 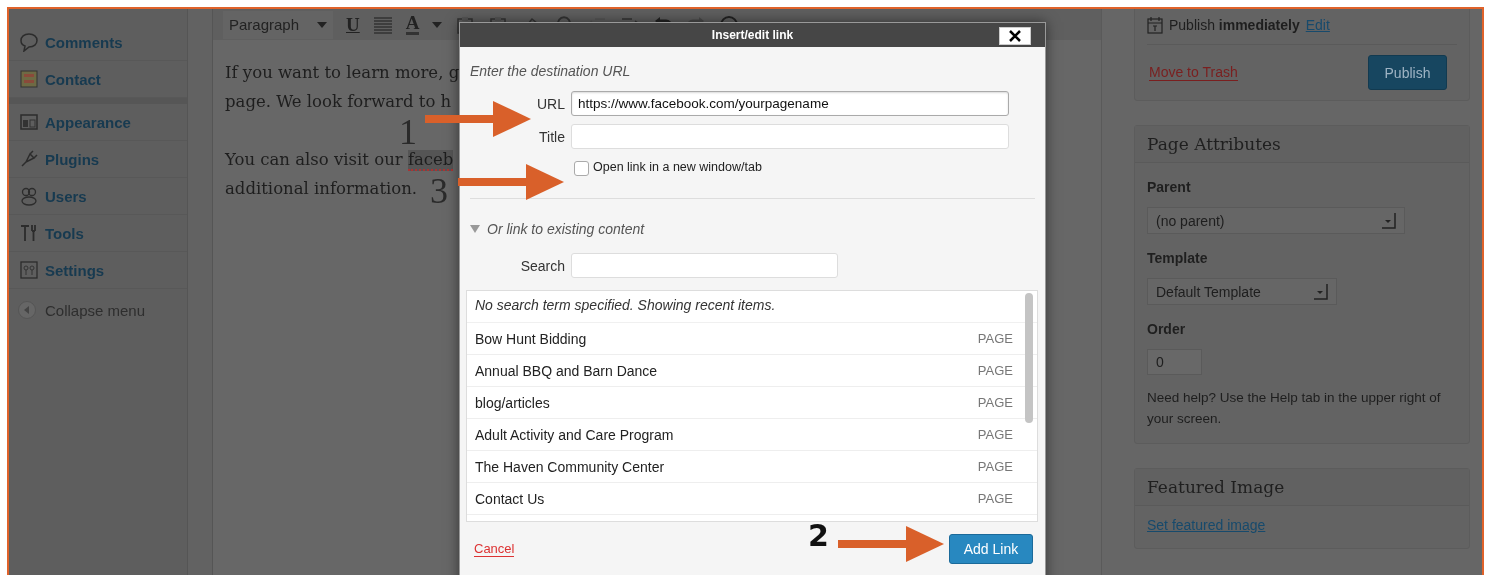 What do you see at coordinates (752, 435) in the screenshot?
I see `result-item: Adult Activity and Care Program PAGE` at bounding box center [752, 435].